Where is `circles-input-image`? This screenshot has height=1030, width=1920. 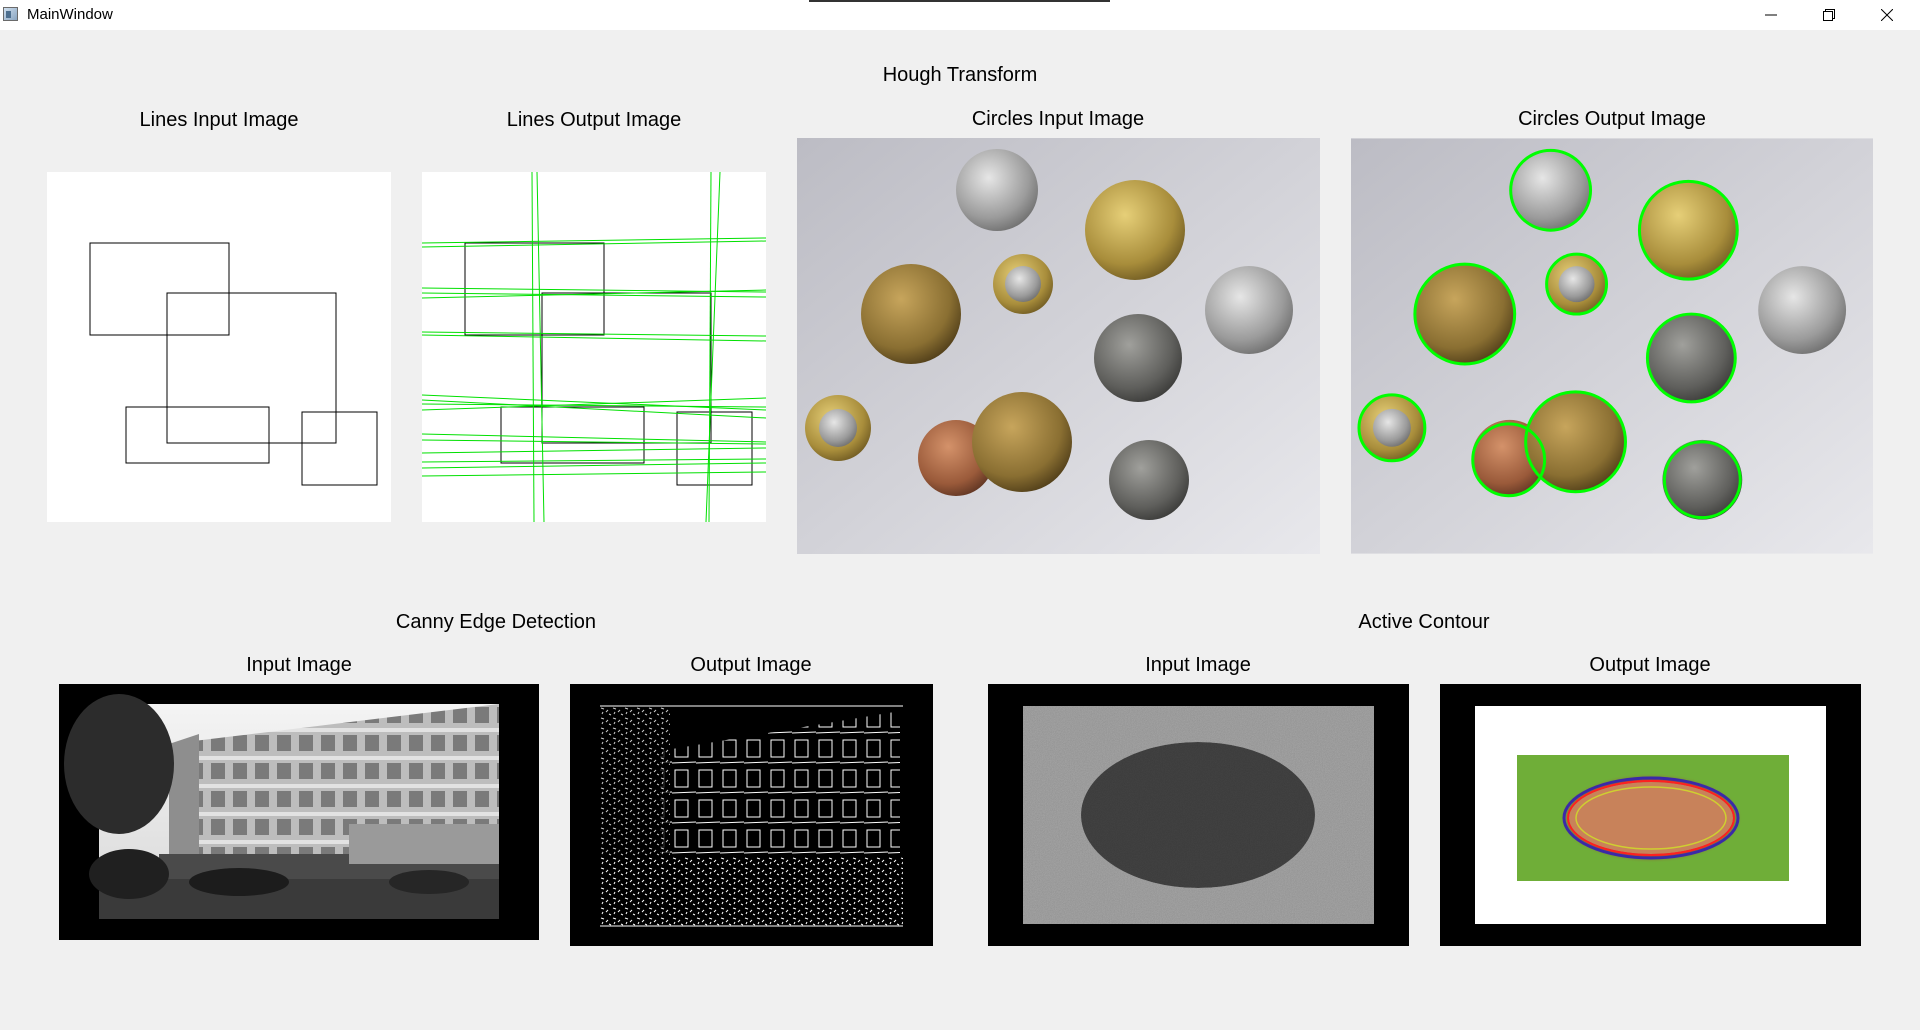 circles-input-image is located at coordinates (1058, 346).